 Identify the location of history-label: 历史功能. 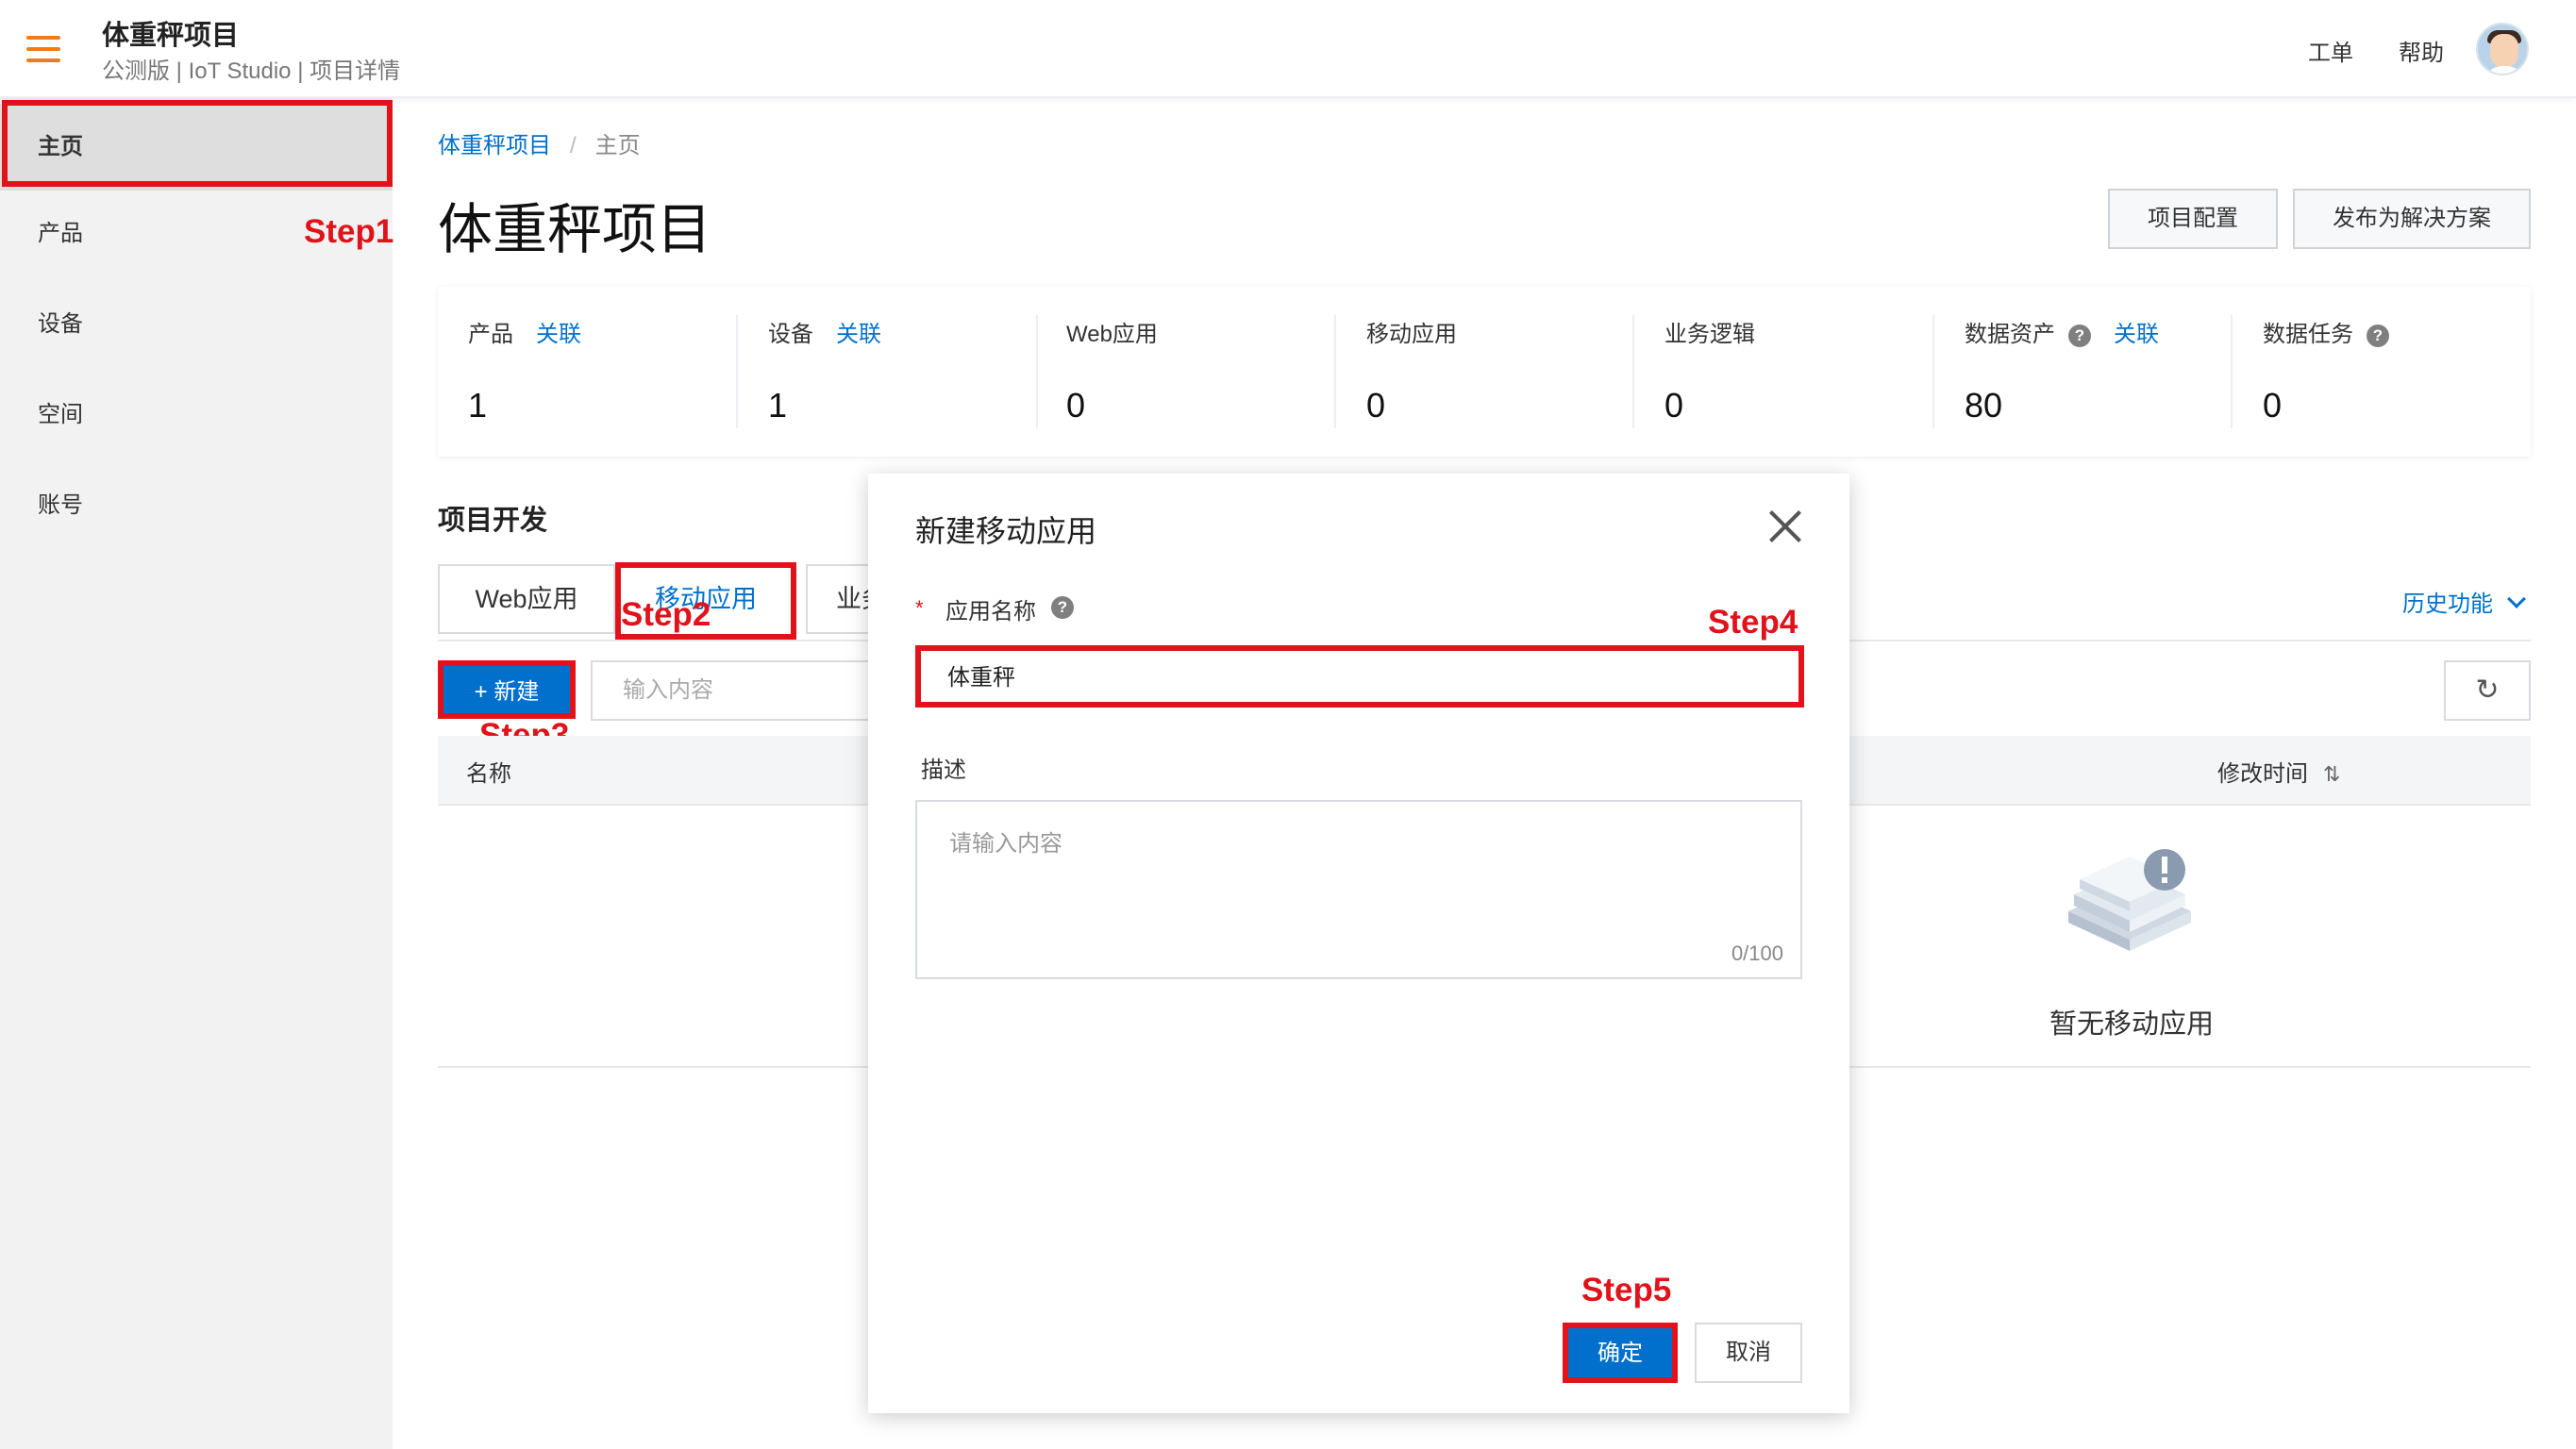
(2447, 604).